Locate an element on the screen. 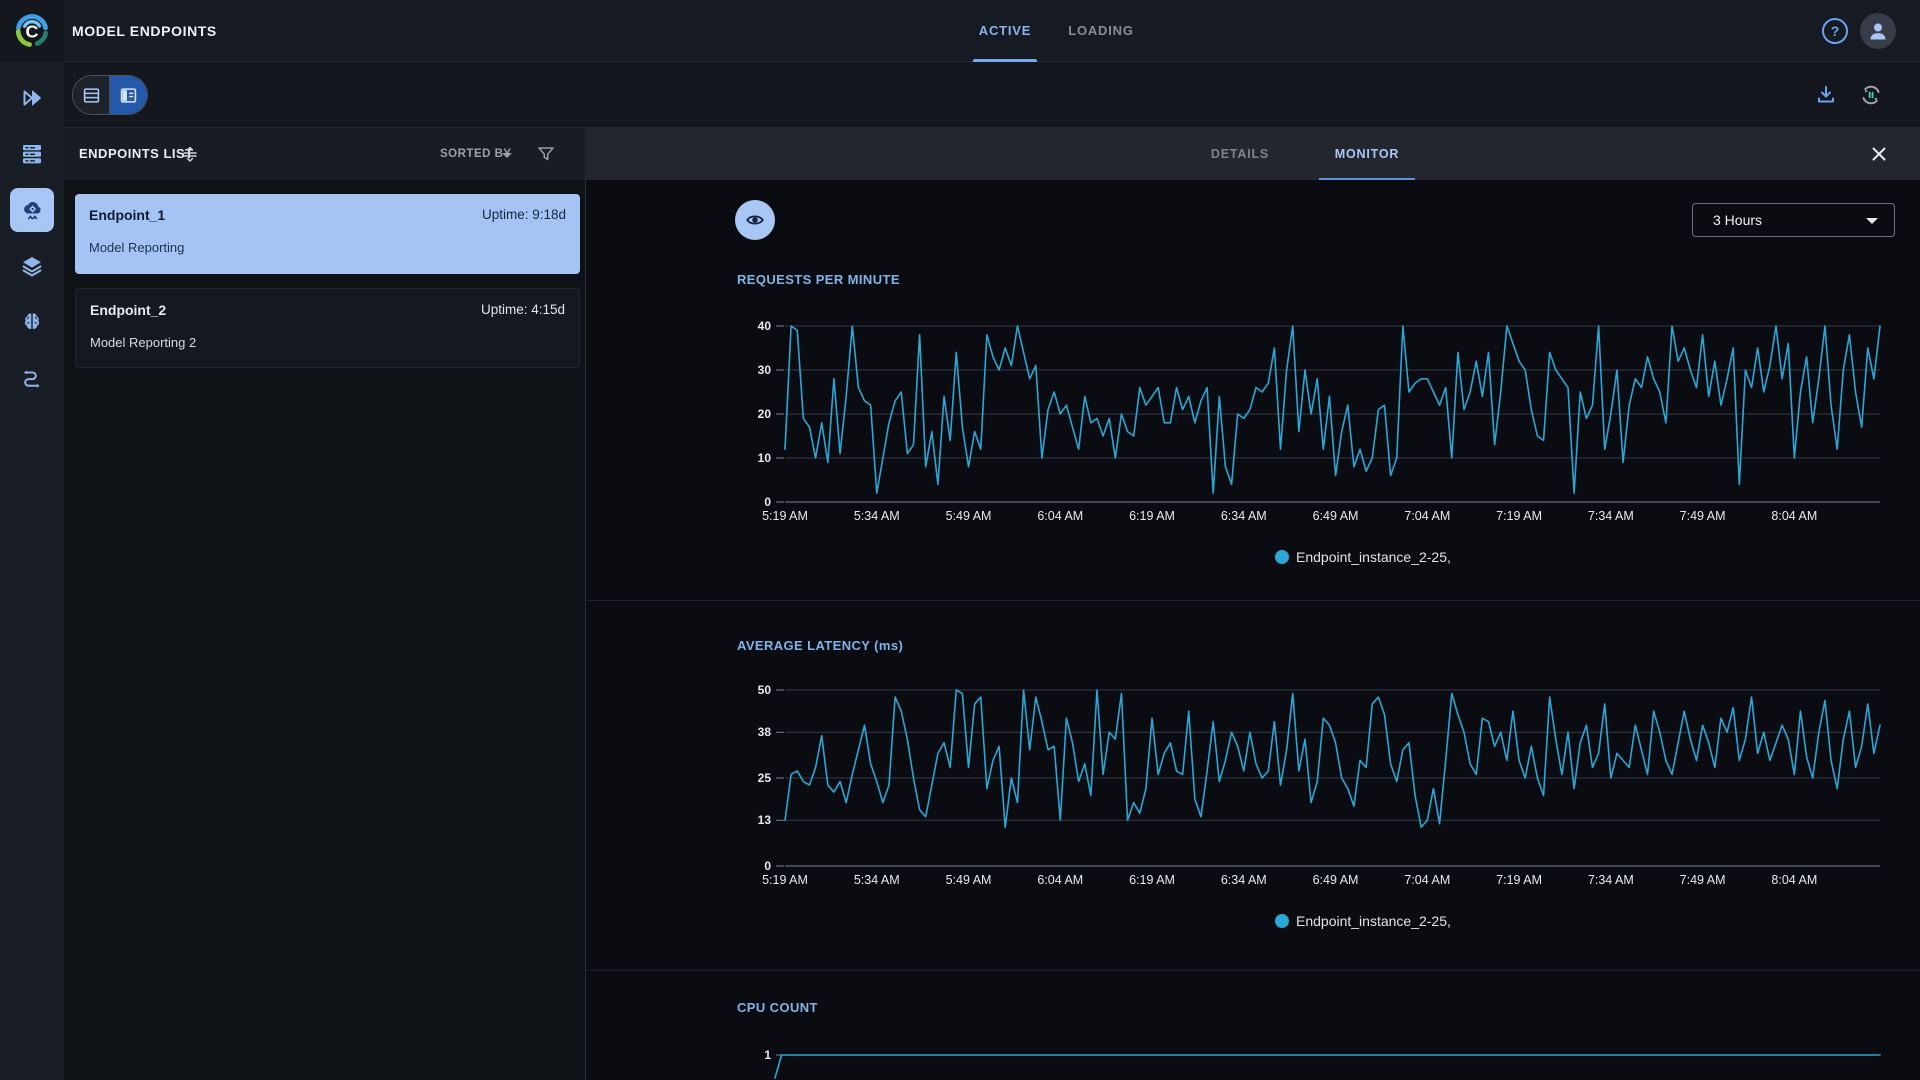 The image size is (1920, 1080). sidebar-item-pipelines is located at coordinates (32, 378).